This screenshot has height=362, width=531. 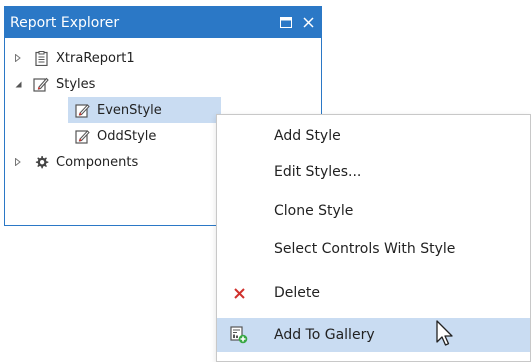 What do you see at coordinates (54, 84) in the screenshot?
I see `tree-item-styles: Styles` at bounding box center [54, 84].